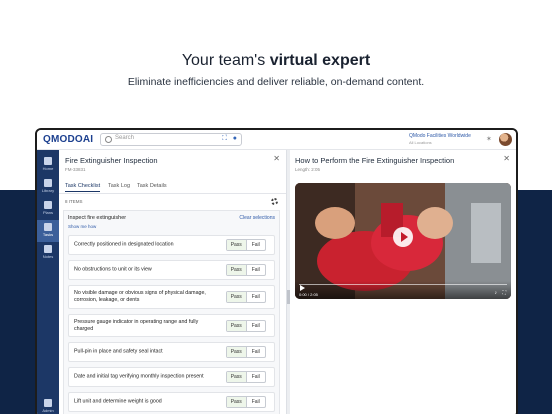  What do you see at coordinates (48, 183) in the screenshot?
I see `library-icon` at bounding box center [48, 183].